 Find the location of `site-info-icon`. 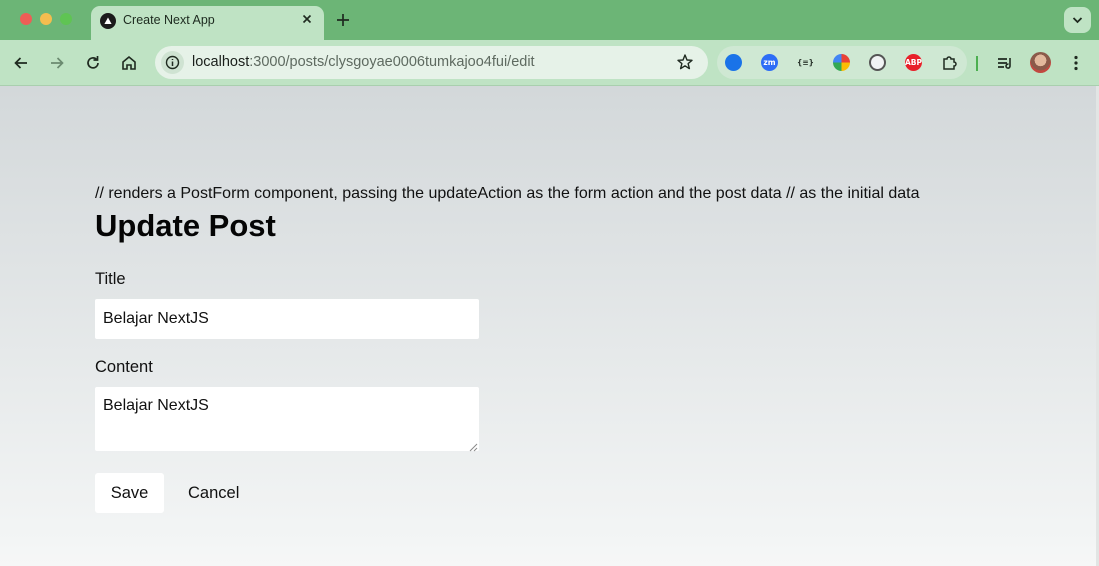

site-info-icon is located at coordinates (172, 62).